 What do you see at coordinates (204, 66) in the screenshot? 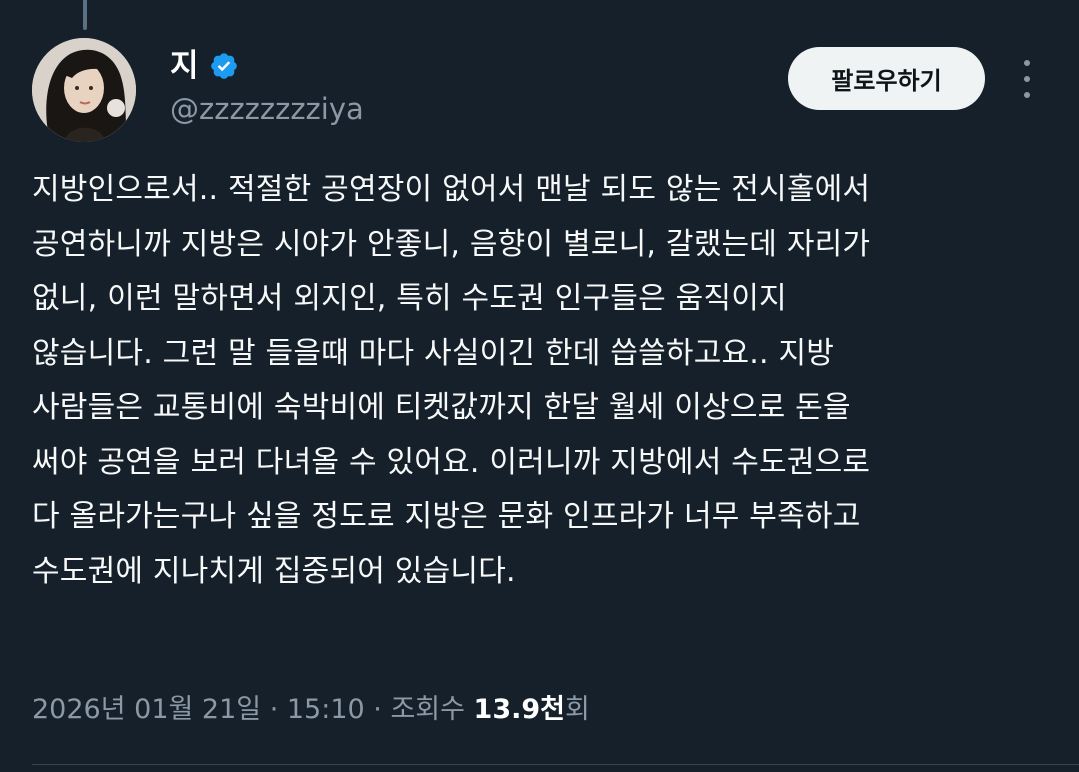
I see `author-name-row: 지` at bounding box center [204, 66].